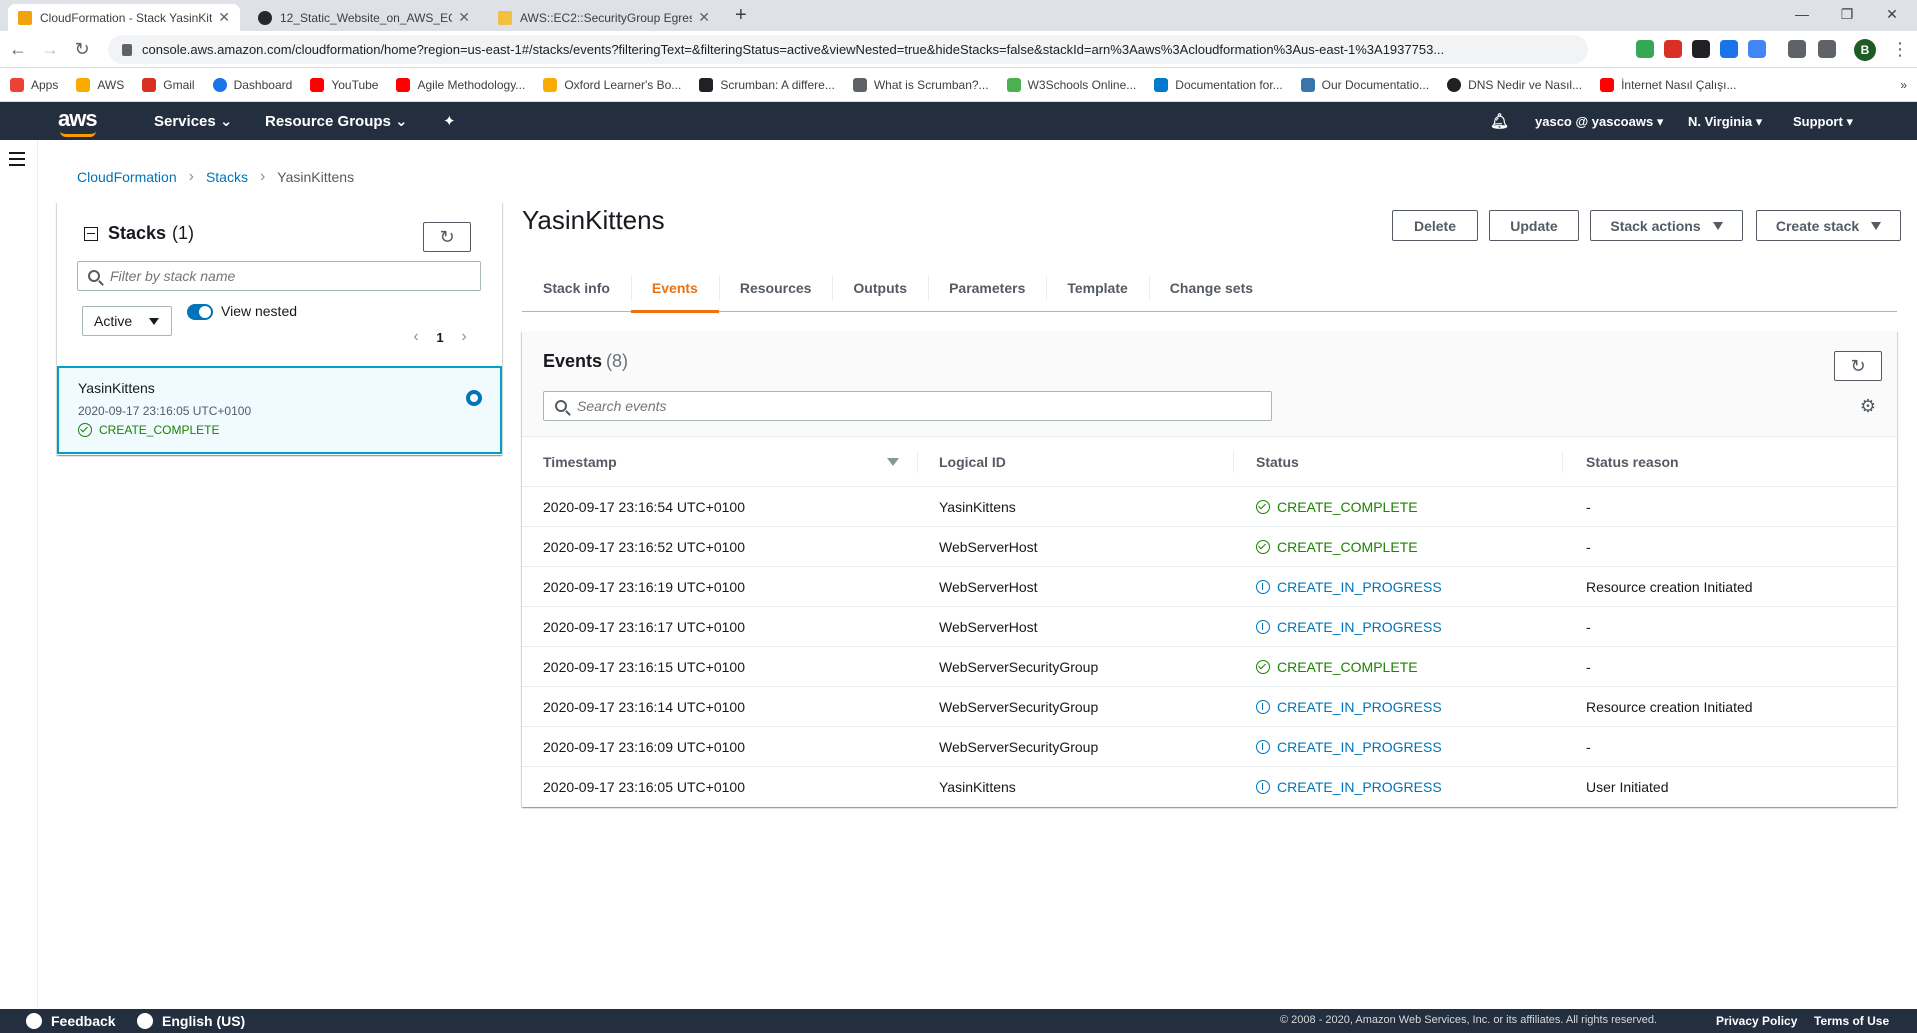 The height and width of the screenshot is (1033, 1917). What do you see at coordinates (50, 49) in the screenshot?
I see `forward-icon: →` at bounding box center [50, 49].